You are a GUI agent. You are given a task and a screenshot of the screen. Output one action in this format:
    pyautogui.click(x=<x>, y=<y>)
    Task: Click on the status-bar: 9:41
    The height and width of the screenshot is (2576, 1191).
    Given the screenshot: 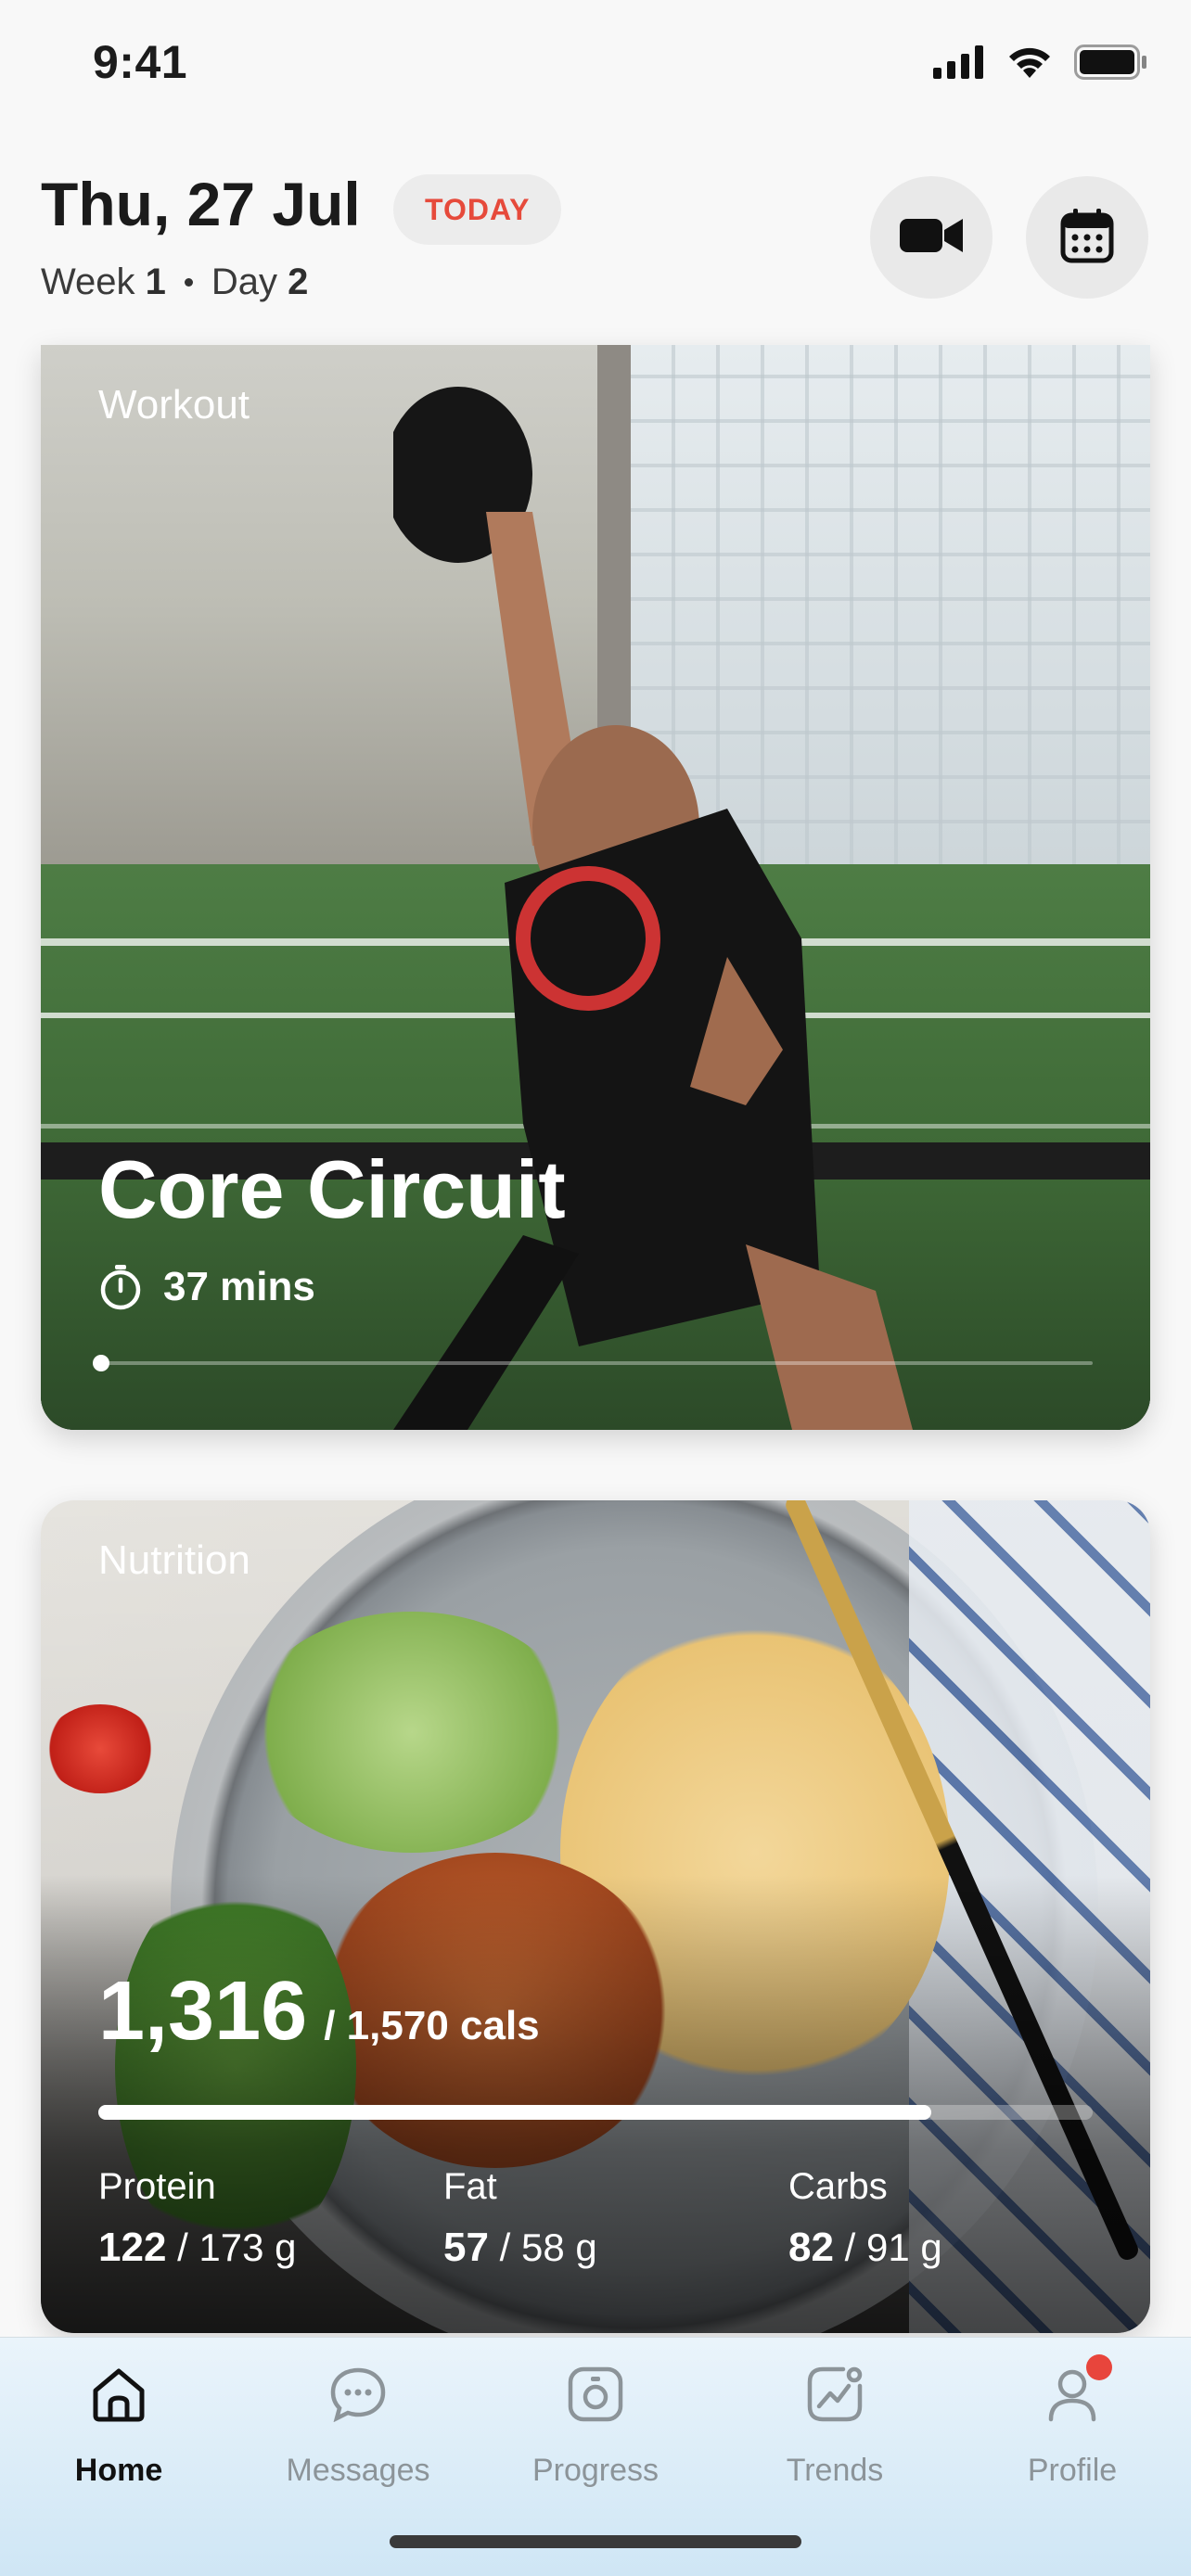 What is the action you would take?
    pyautogui.click(x=595, y=65)
    